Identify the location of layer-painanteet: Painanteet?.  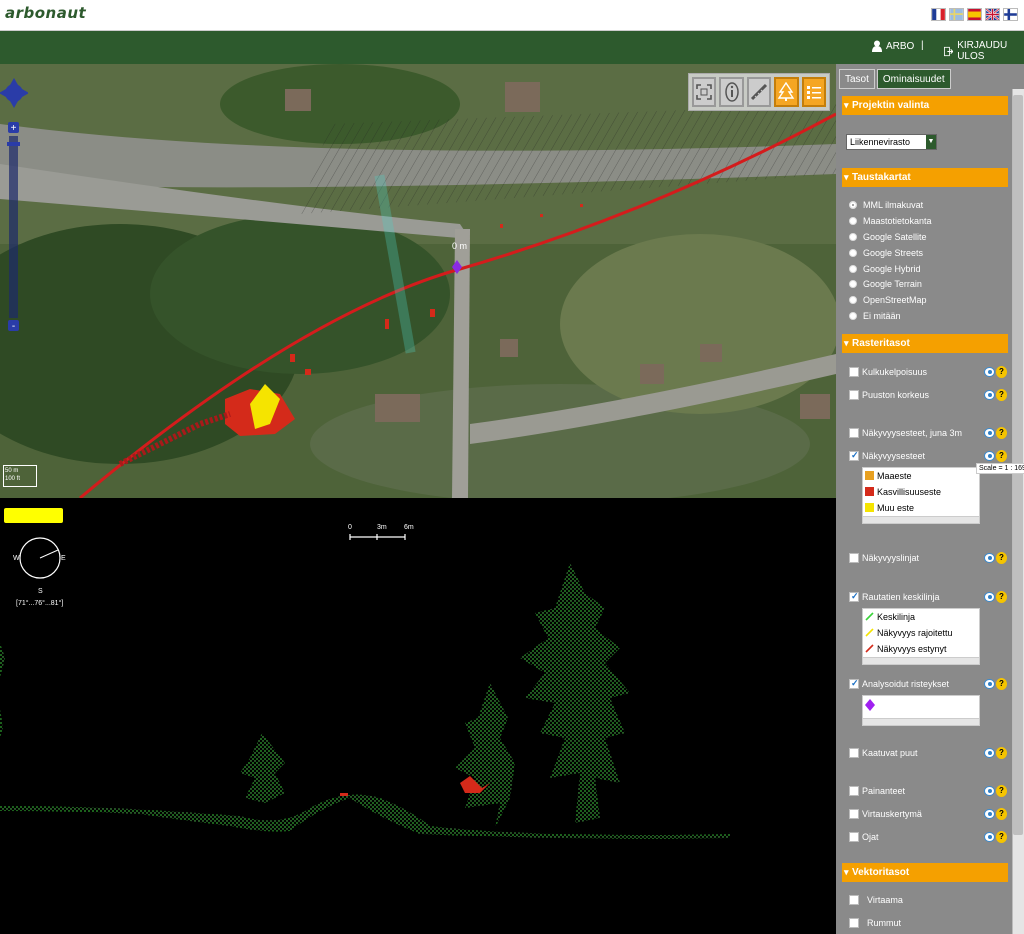
(929, 791).